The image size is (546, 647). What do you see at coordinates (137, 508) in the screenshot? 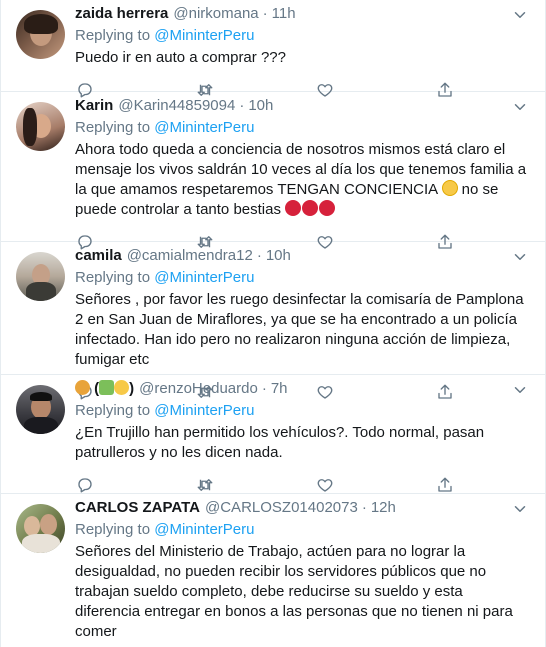
I see `display-name: CARLOS ZAPATA` at bounding box center [137, 508].